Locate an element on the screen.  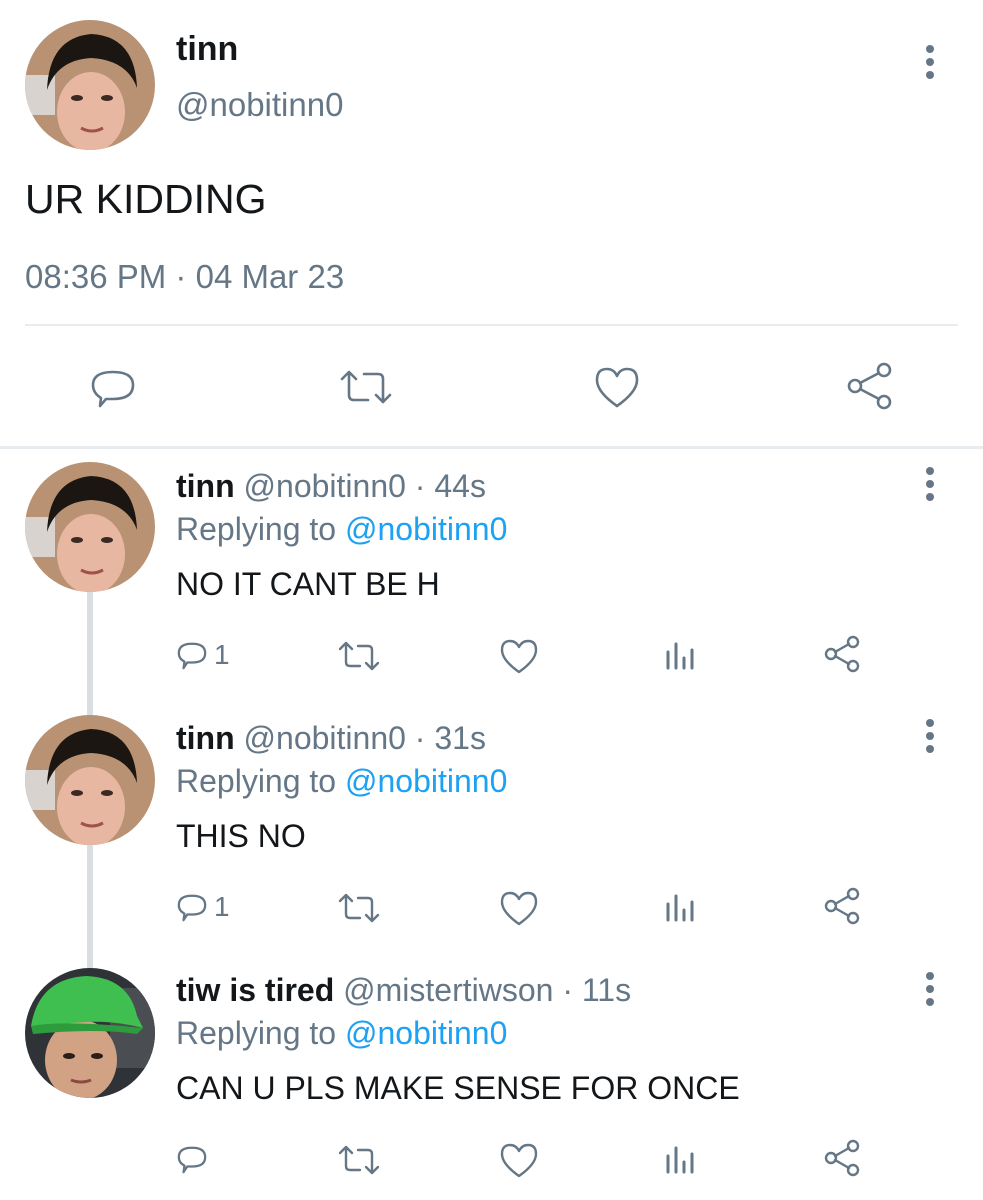
reply-text: CAN U PLS MAKE SENSE FOR ONCE is located at coordinates (458, 1088).